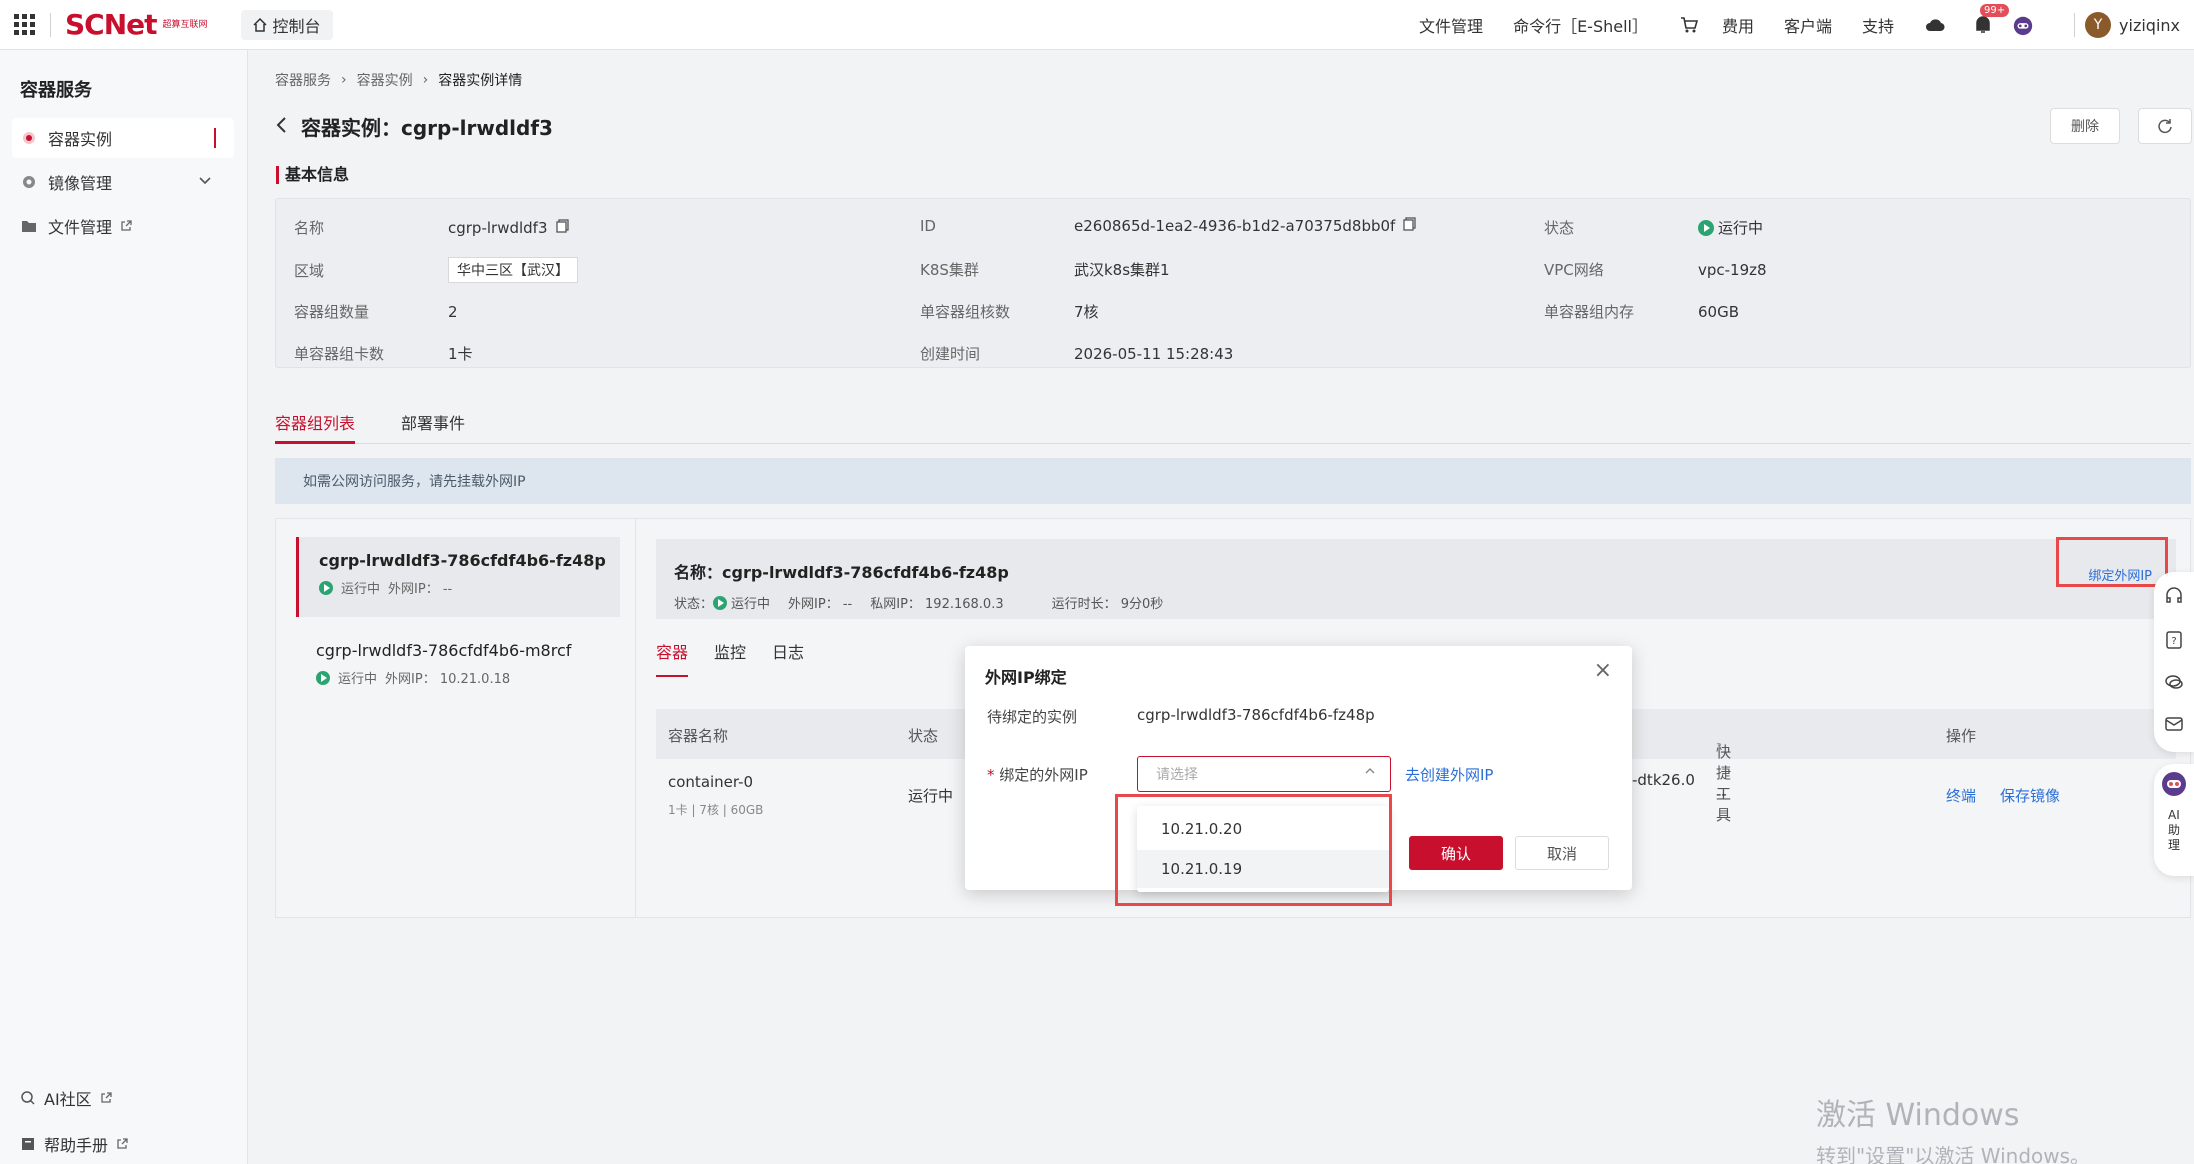 Image resolution: width=2194 pixels, height=1164 pixels. What do you see at coordinates (469, 587) in the screenshot?
I see `group-status-row: 运行中 外网IP： --` at bounding box center [469, 587].